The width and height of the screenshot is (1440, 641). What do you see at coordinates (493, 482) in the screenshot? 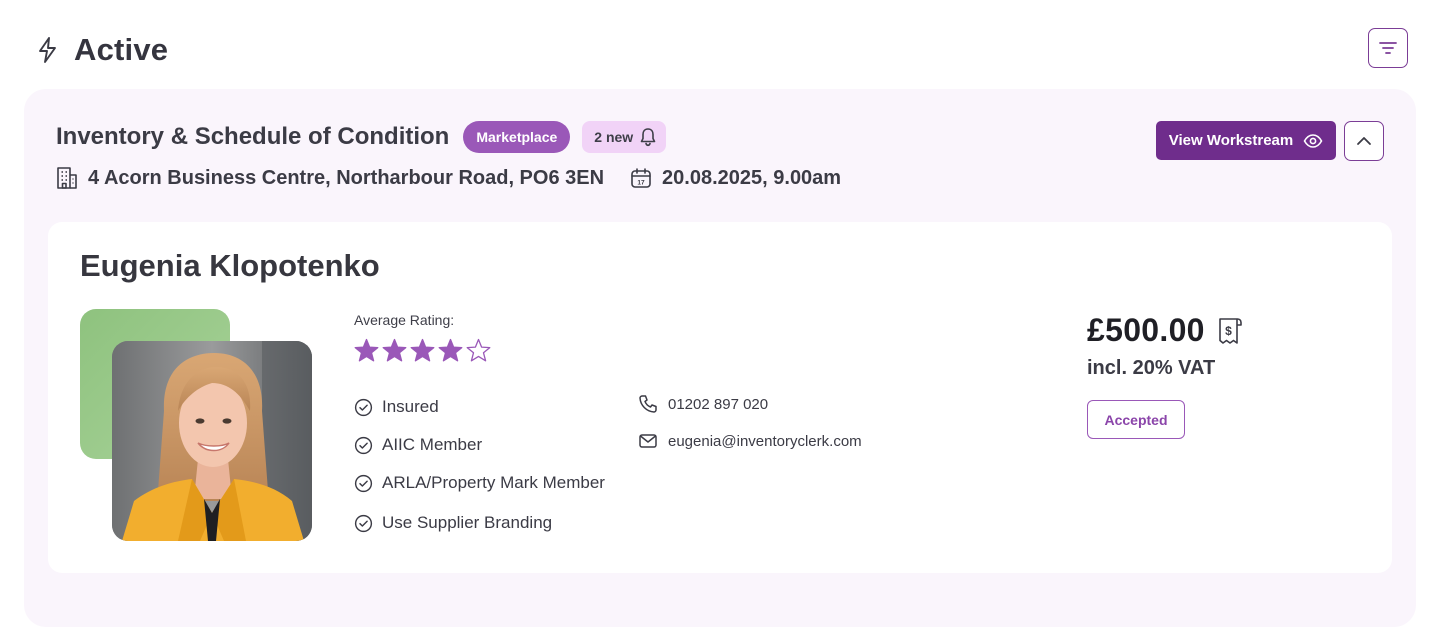
I see `feature-label: ARLA/Property Mark Member` at bounding box center [493, 482].